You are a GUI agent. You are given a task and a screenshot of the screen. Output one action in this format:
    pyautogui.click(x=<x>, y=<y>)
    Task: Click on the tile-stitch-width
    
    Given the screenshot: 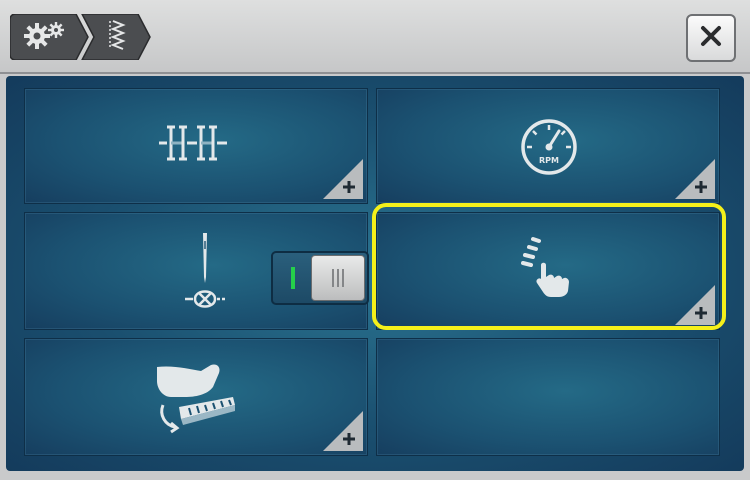 What is the action you would take?
    pyautogui.click(x=196, y=146)
    